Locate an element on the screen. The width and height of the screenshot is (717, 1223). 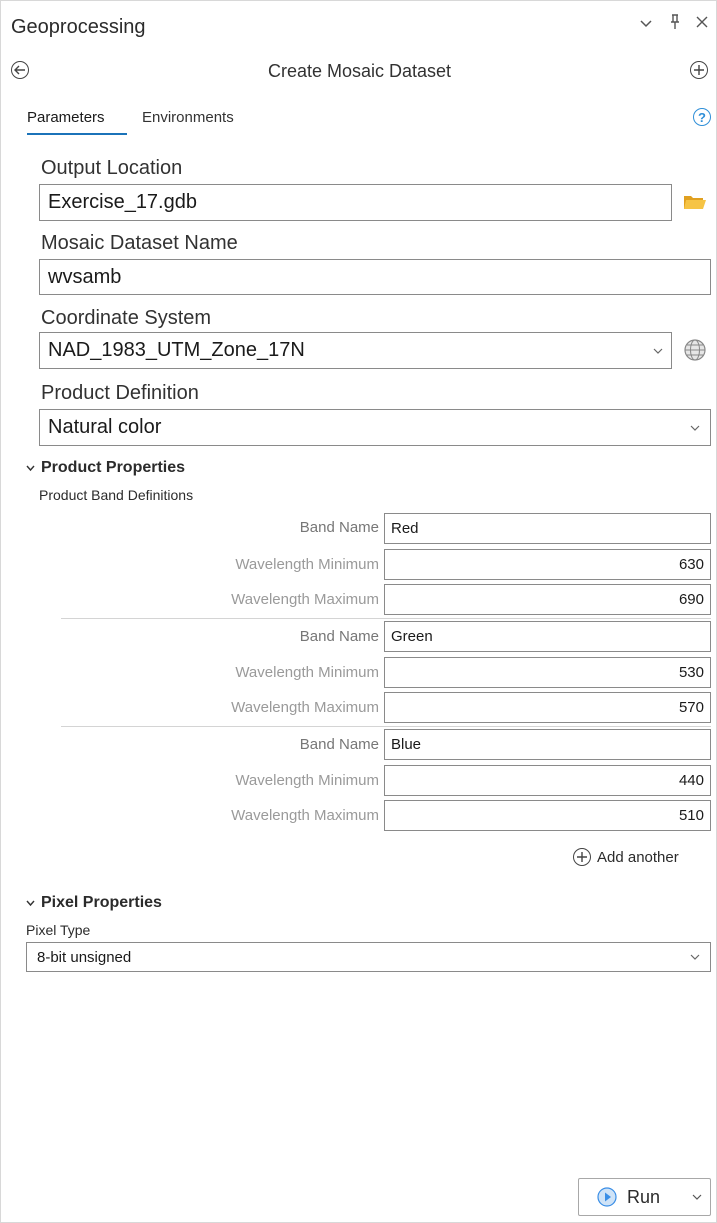
wavelength-max-value: 690 is located at coordinates (691, 599).